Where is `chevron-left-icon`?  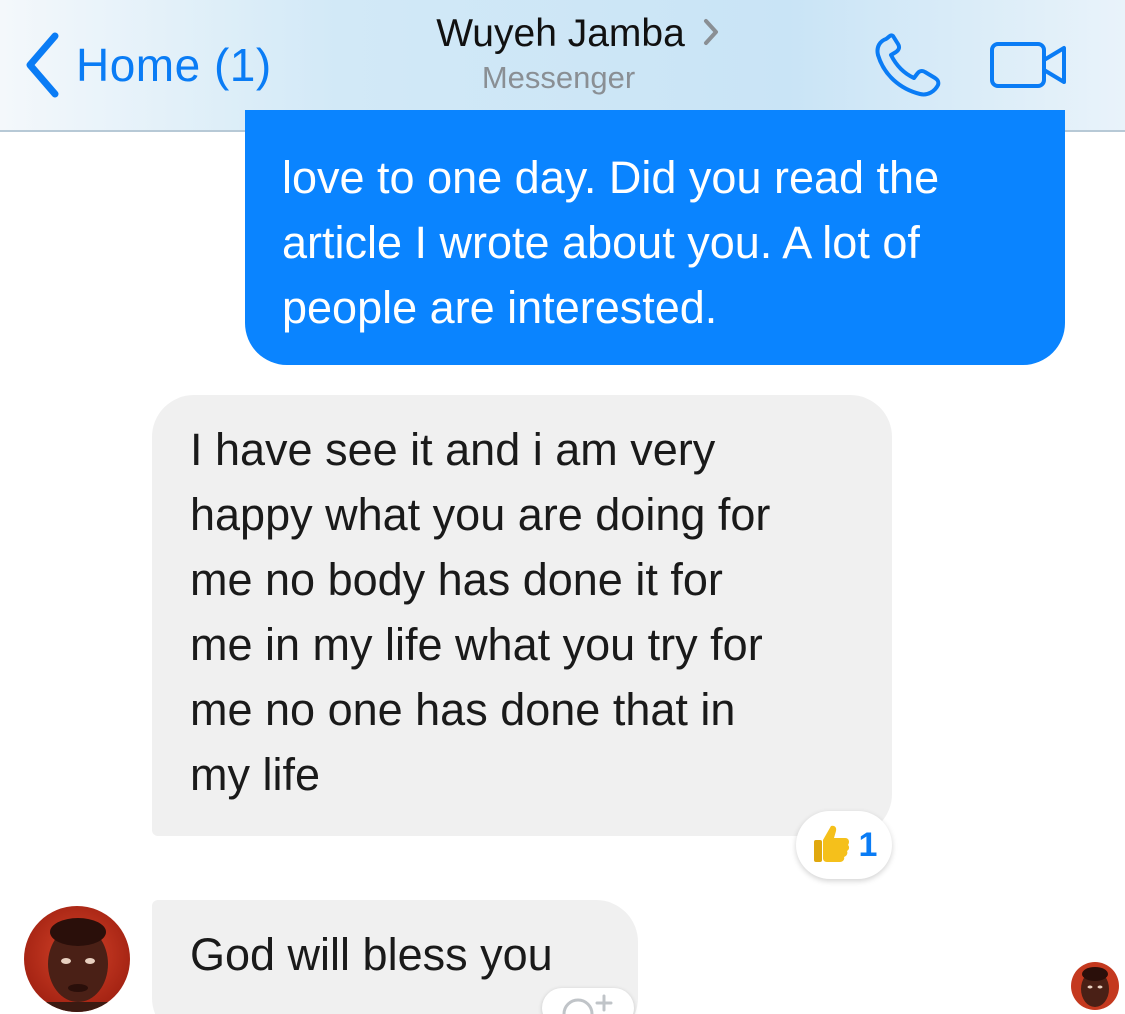 chevron-left-icon is located at coordinates (42, 65).